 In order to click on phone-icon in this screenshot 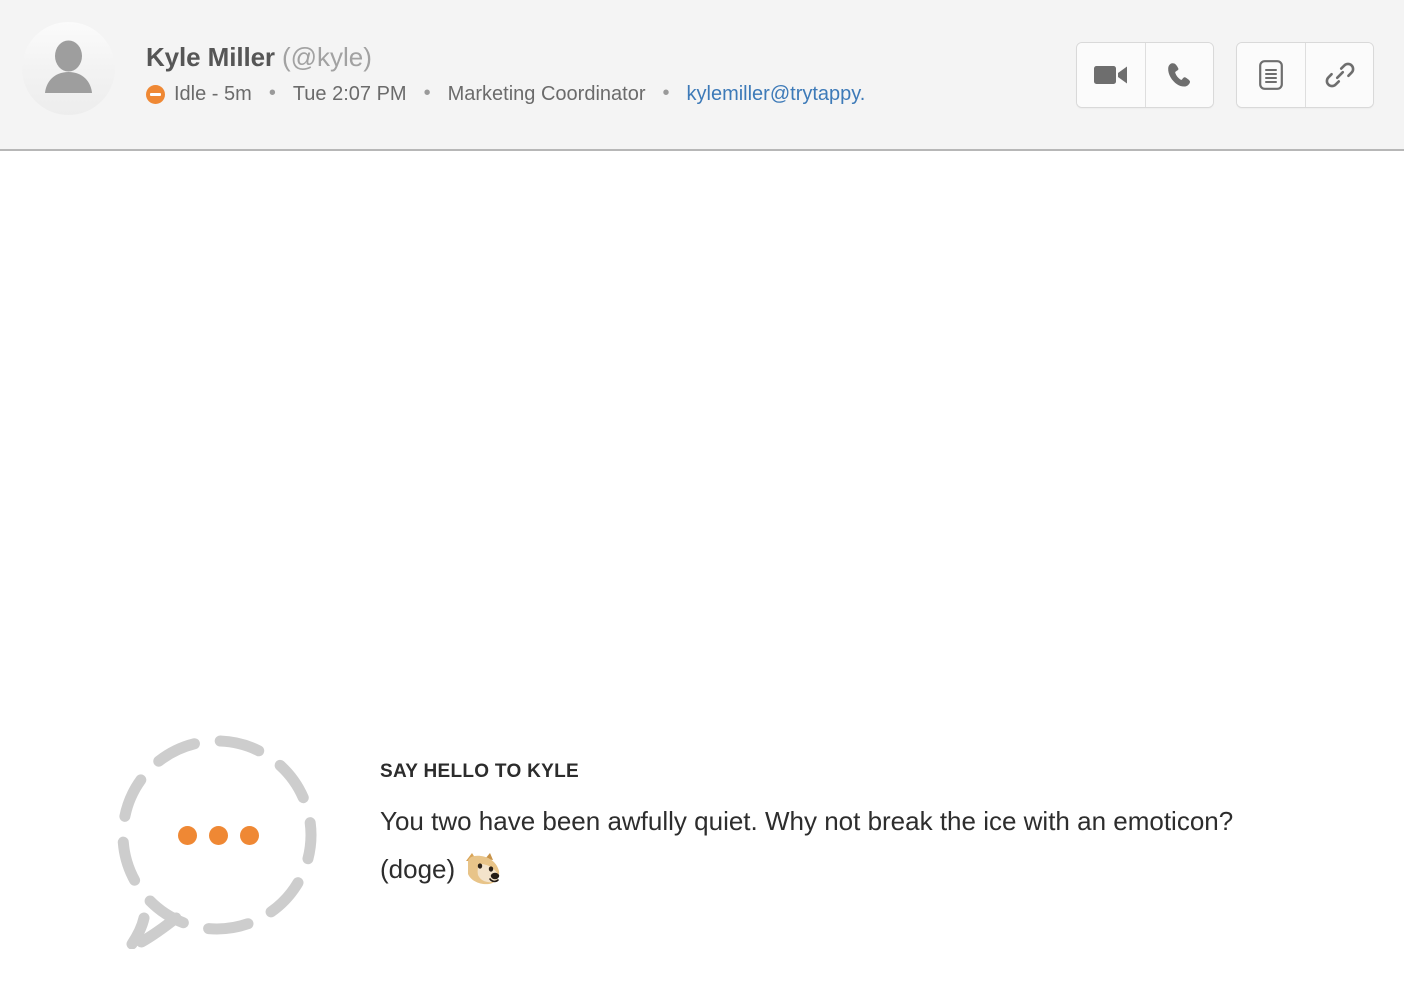, I will do `click(1180, 75)`.